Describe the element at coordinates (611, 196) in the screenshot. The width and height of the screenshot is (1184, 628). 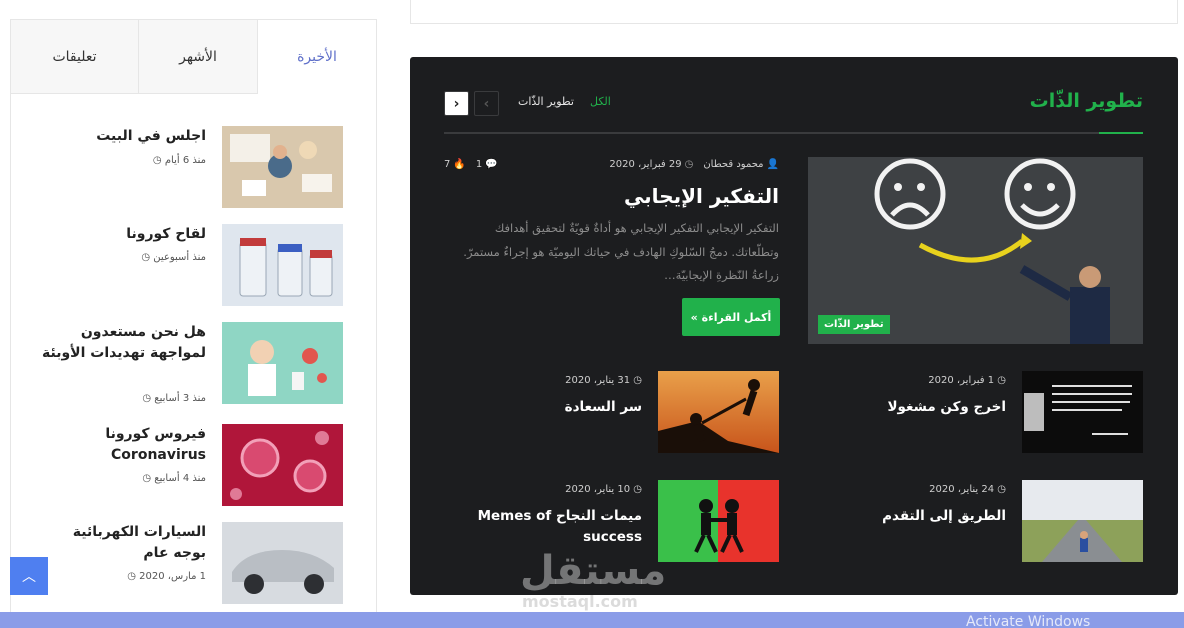
I see `featured-post-title: التفكير الإيجابي` at that location.